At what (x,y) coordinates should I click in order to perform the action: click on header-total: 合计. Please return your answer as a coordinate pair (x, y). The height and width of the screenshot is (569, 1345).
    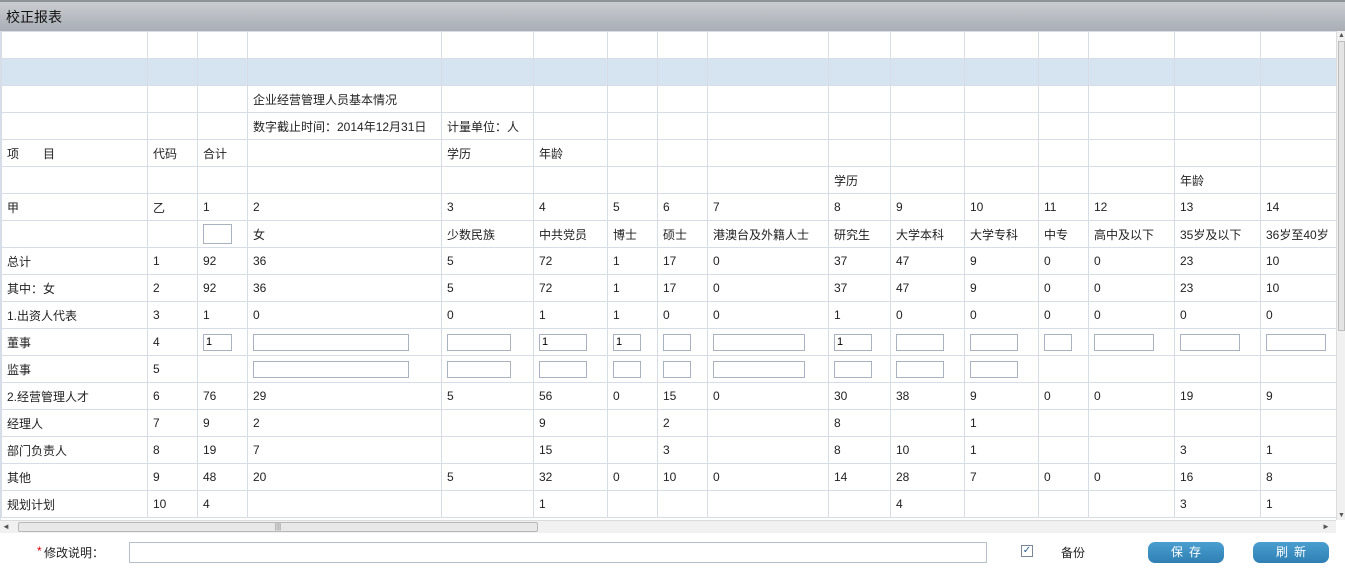
    Looking at the image, I should click on (222, 153).